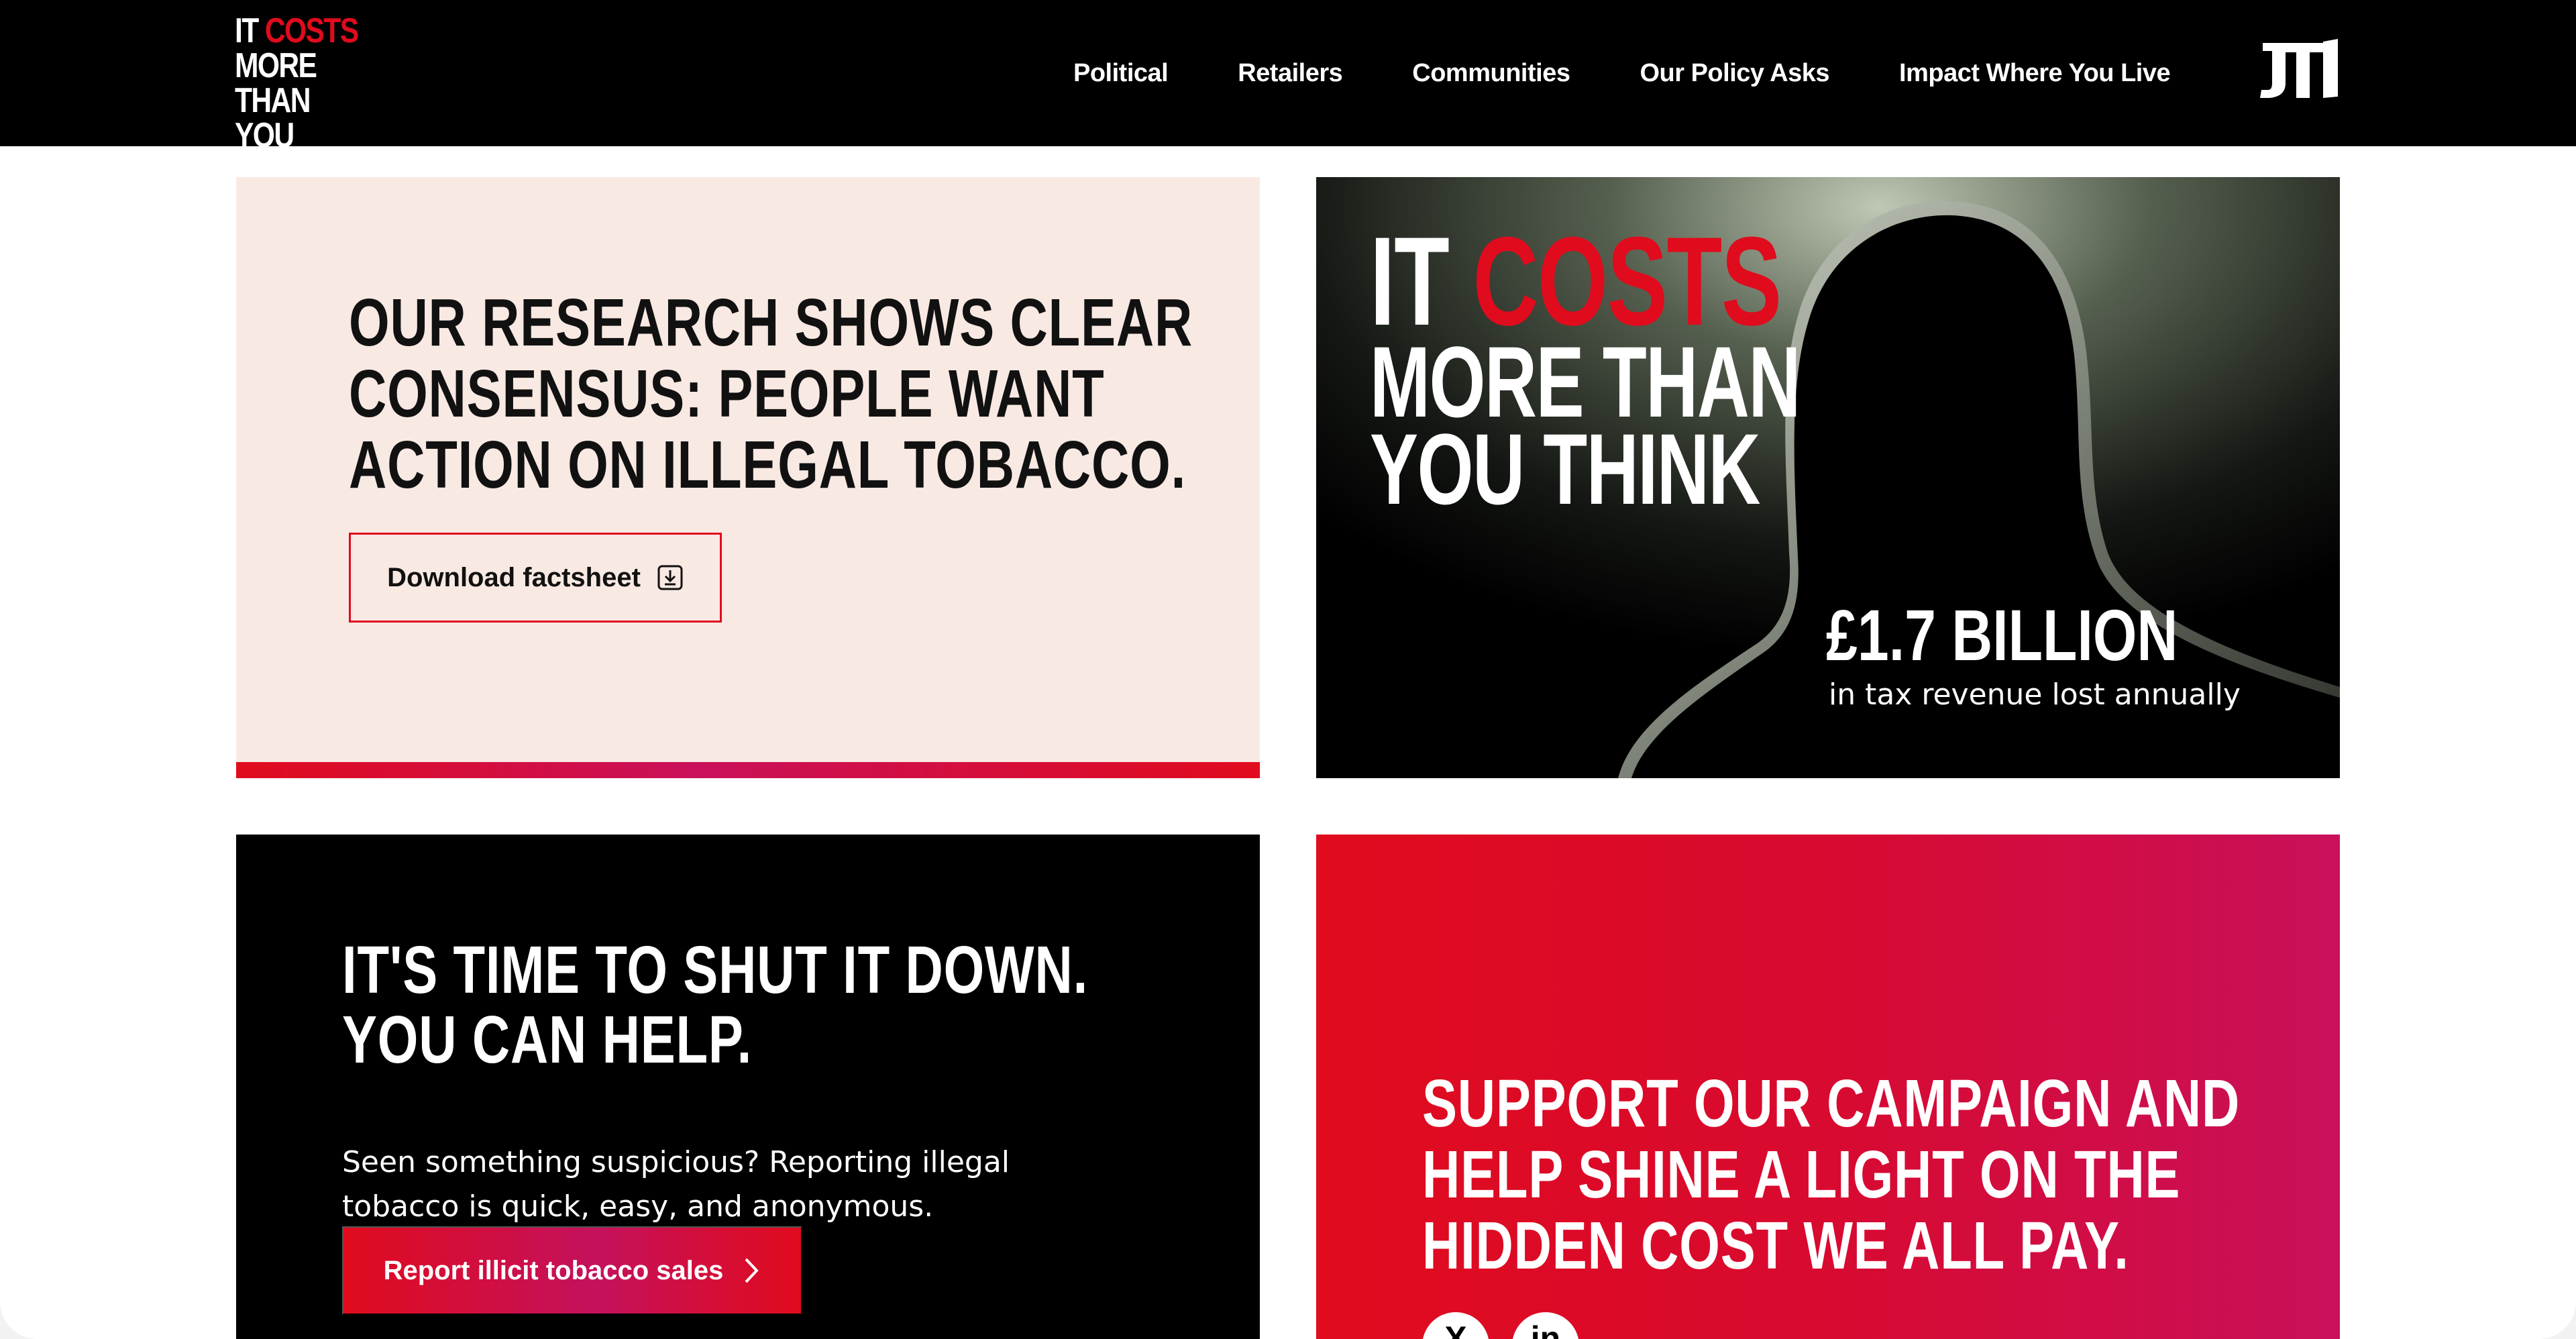 This screenshot has width=2576, height=1339. I want to click on site-logo: IT COSTS MORE THAN YOU THINK, so click(301, 99).